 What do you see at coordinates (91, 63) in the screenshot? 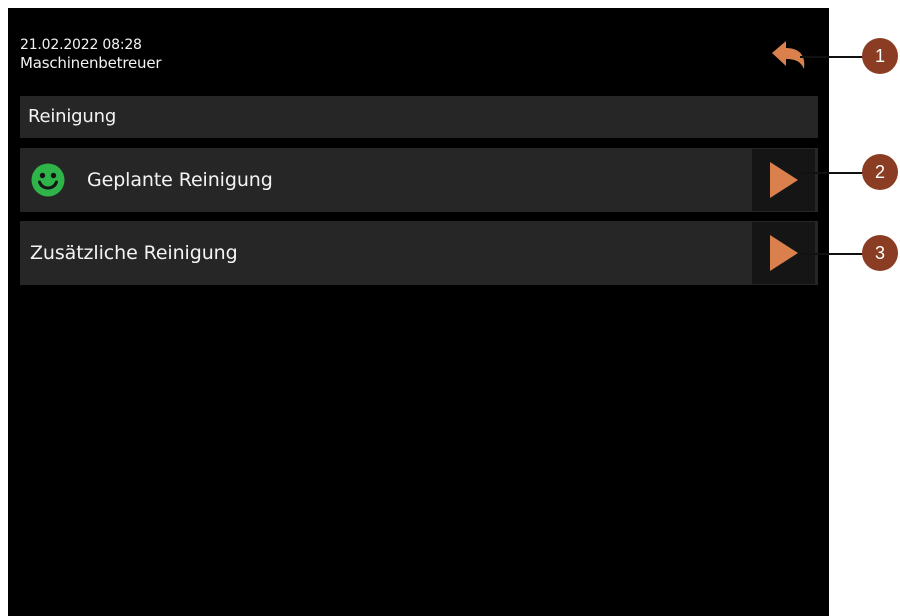
I see `user-role: Maschinenbetreuer` at bounding box center [91, 63].